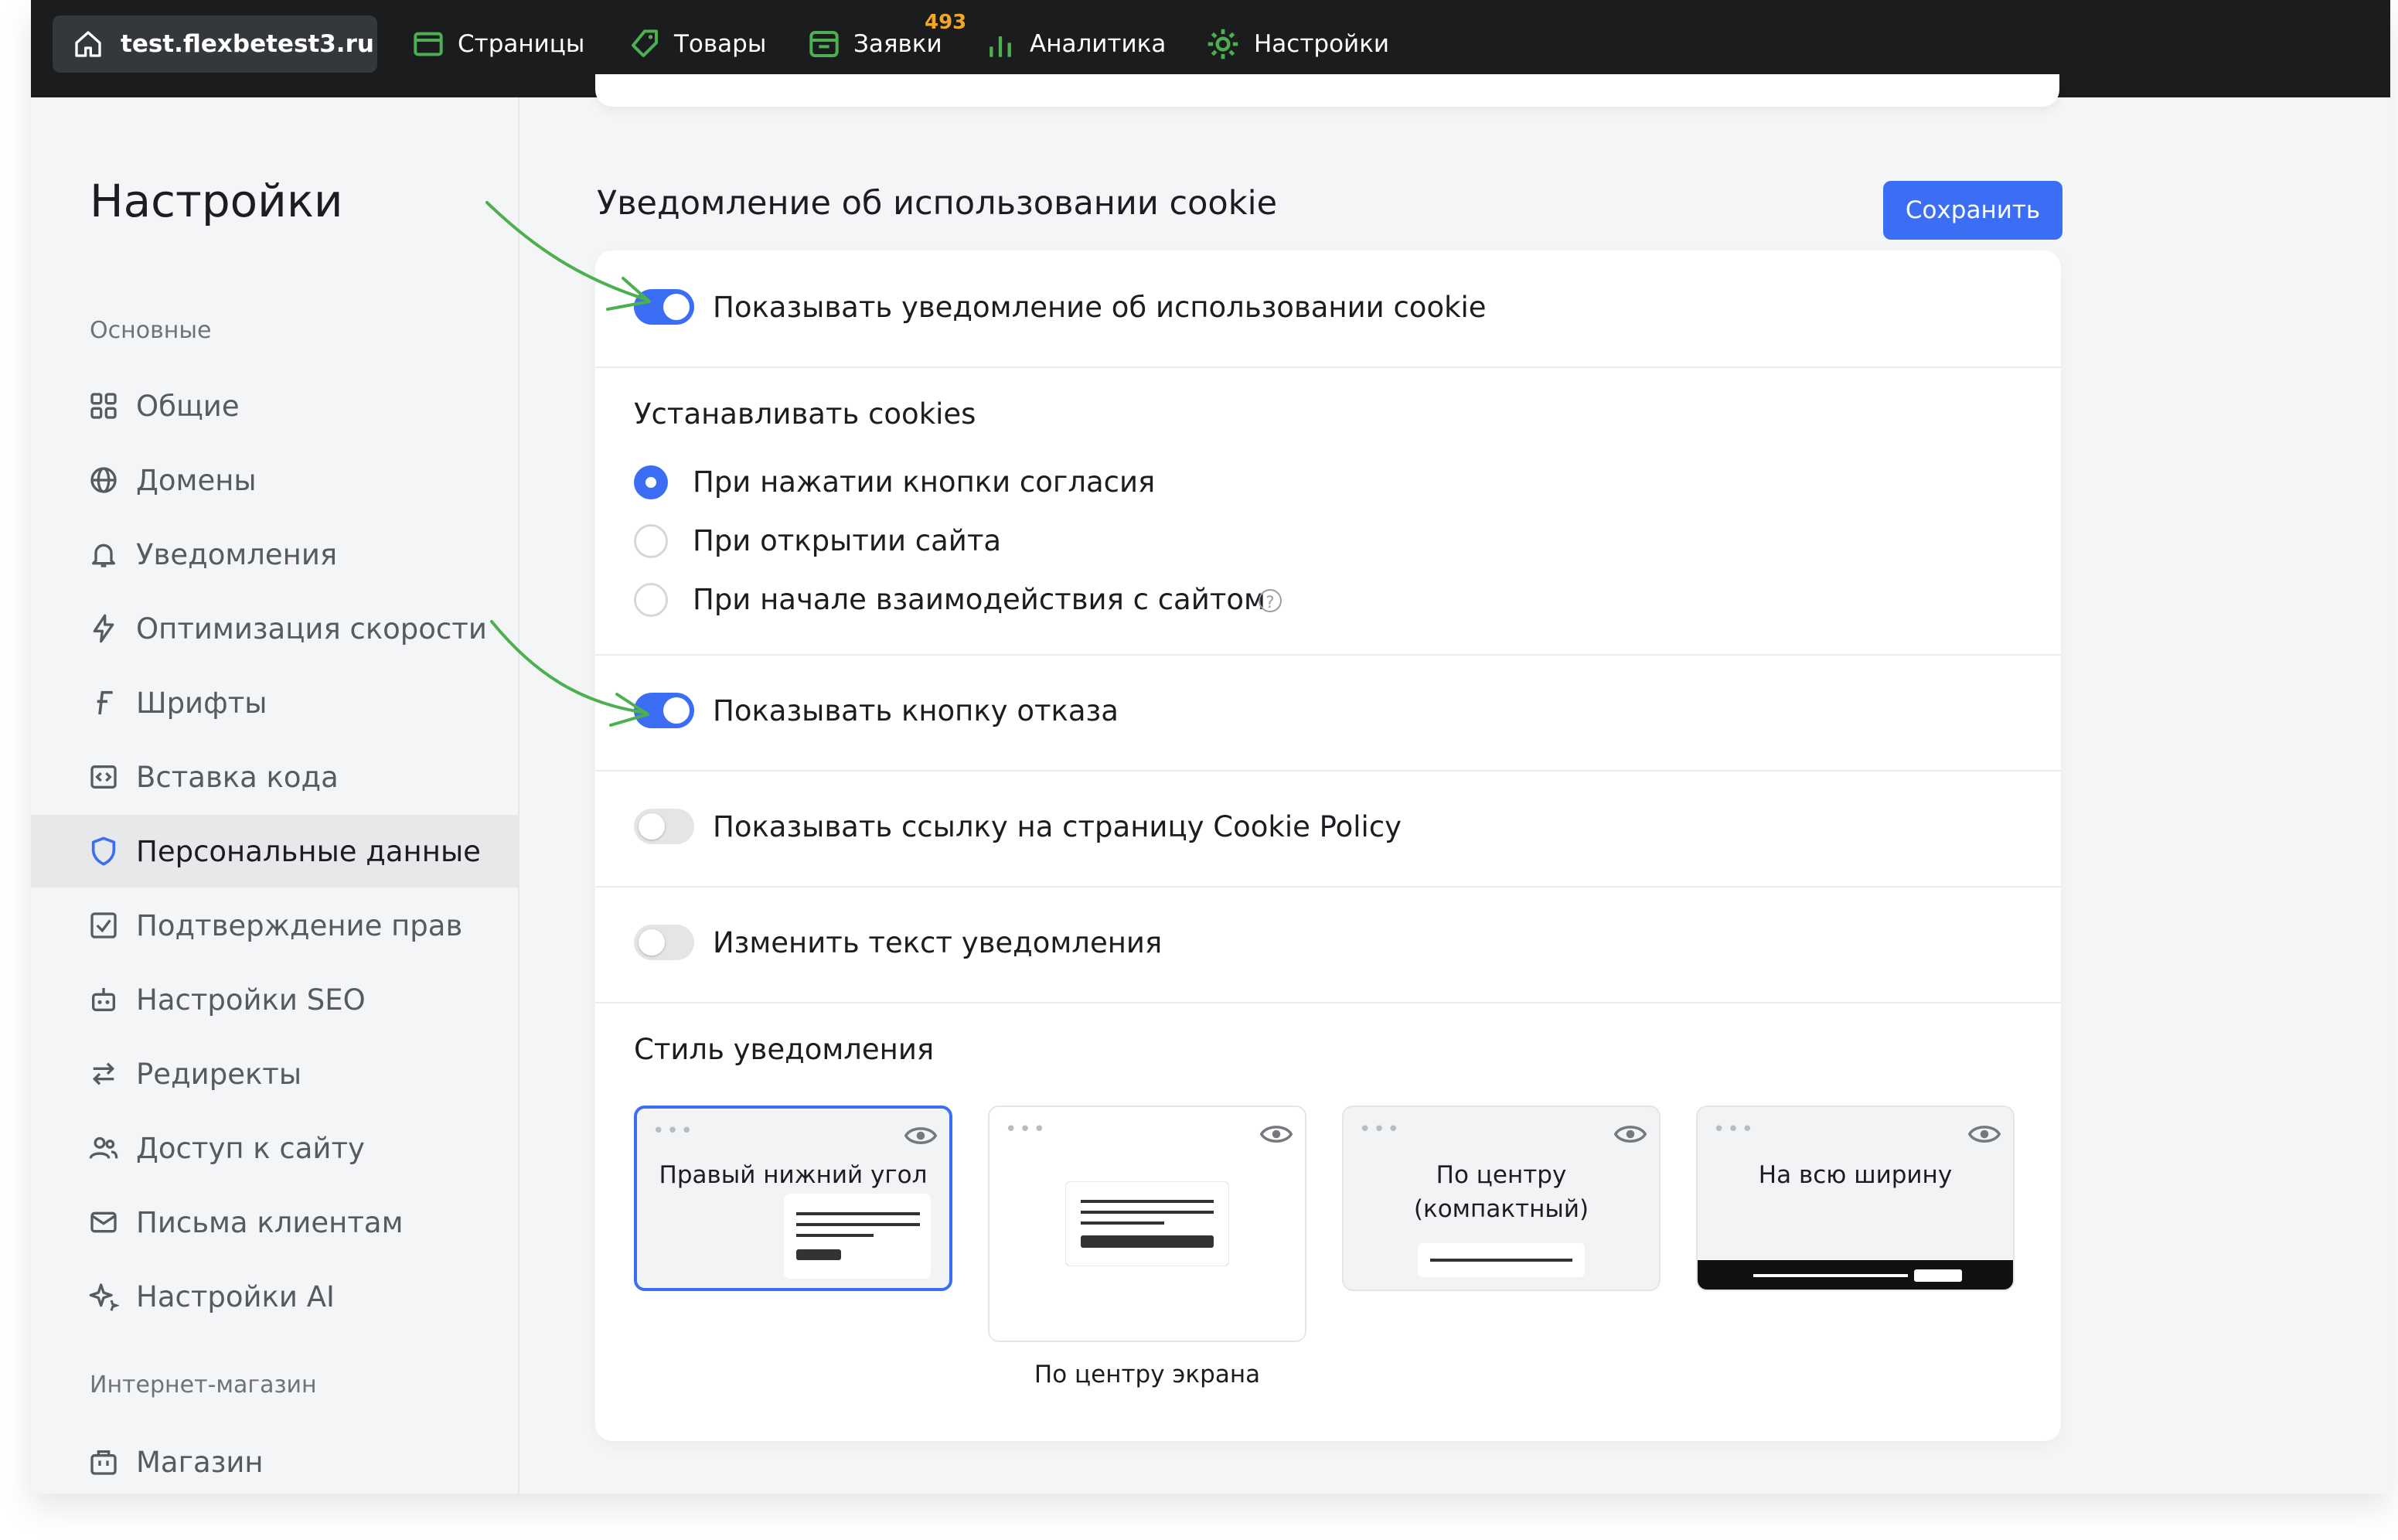 The width and height of the screenshot is (2398, 1540). Describe the element at coordinates (103, 1147) in the screenshot. I see `users-icon` at that location.